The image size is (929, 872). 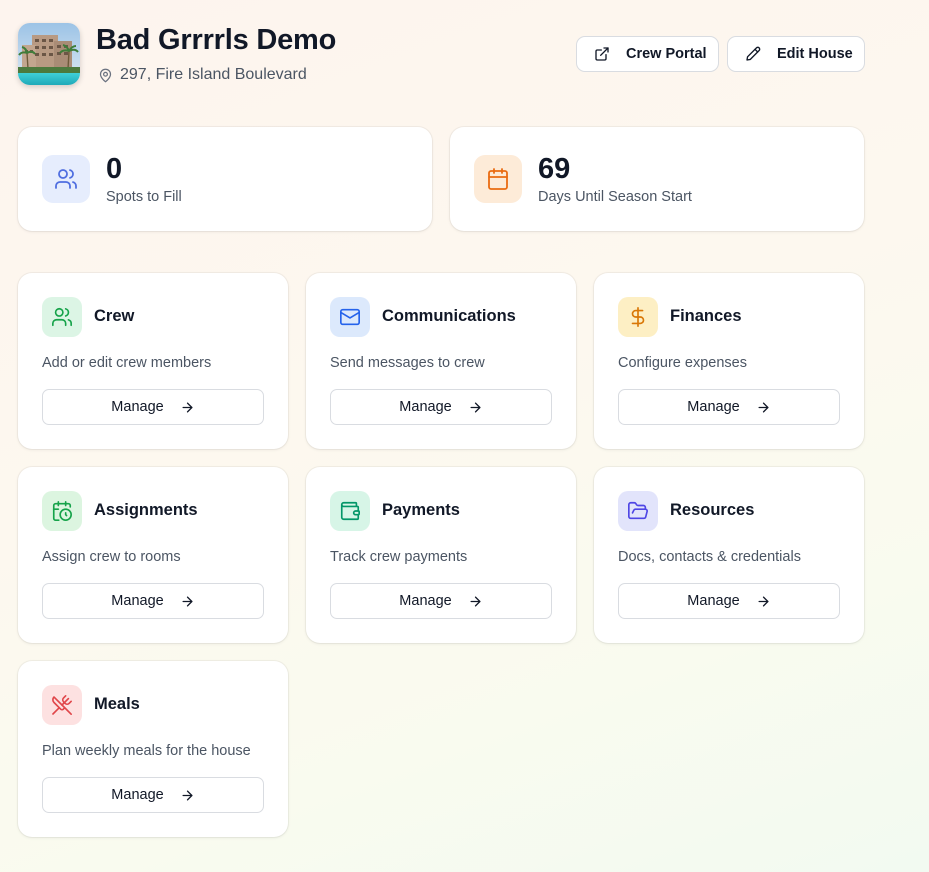 I want to click on manage-meals-button: Manage, so click(x=153, y=795).